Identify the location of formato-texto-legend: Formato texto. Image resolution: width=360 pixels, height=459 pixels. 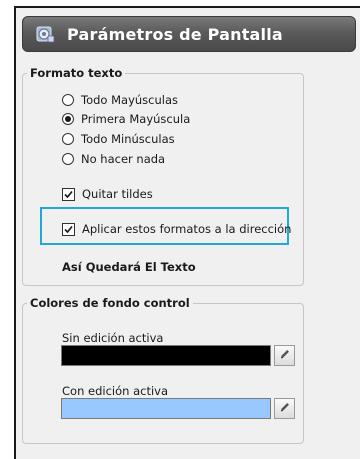
(76, 73).